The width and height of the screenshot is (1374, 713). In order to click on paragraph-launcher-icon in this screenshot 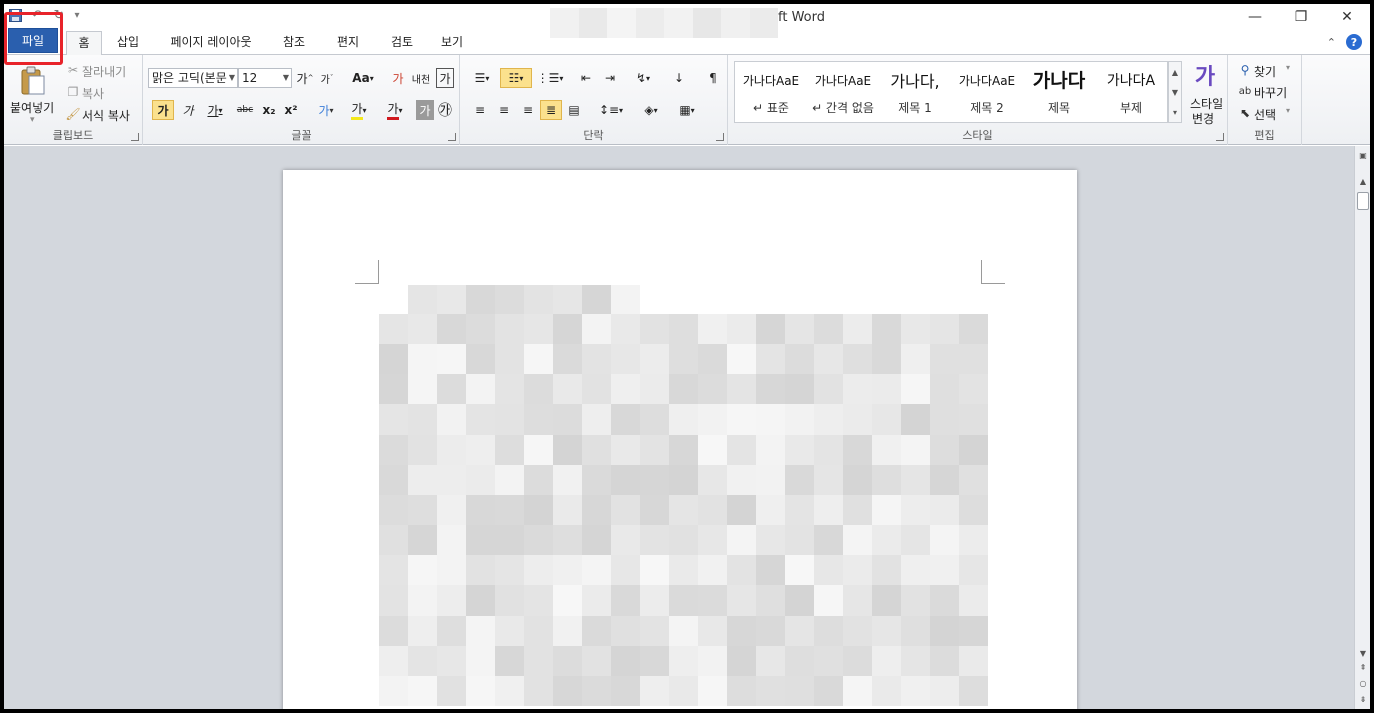, I will do `click(720, 137)`.